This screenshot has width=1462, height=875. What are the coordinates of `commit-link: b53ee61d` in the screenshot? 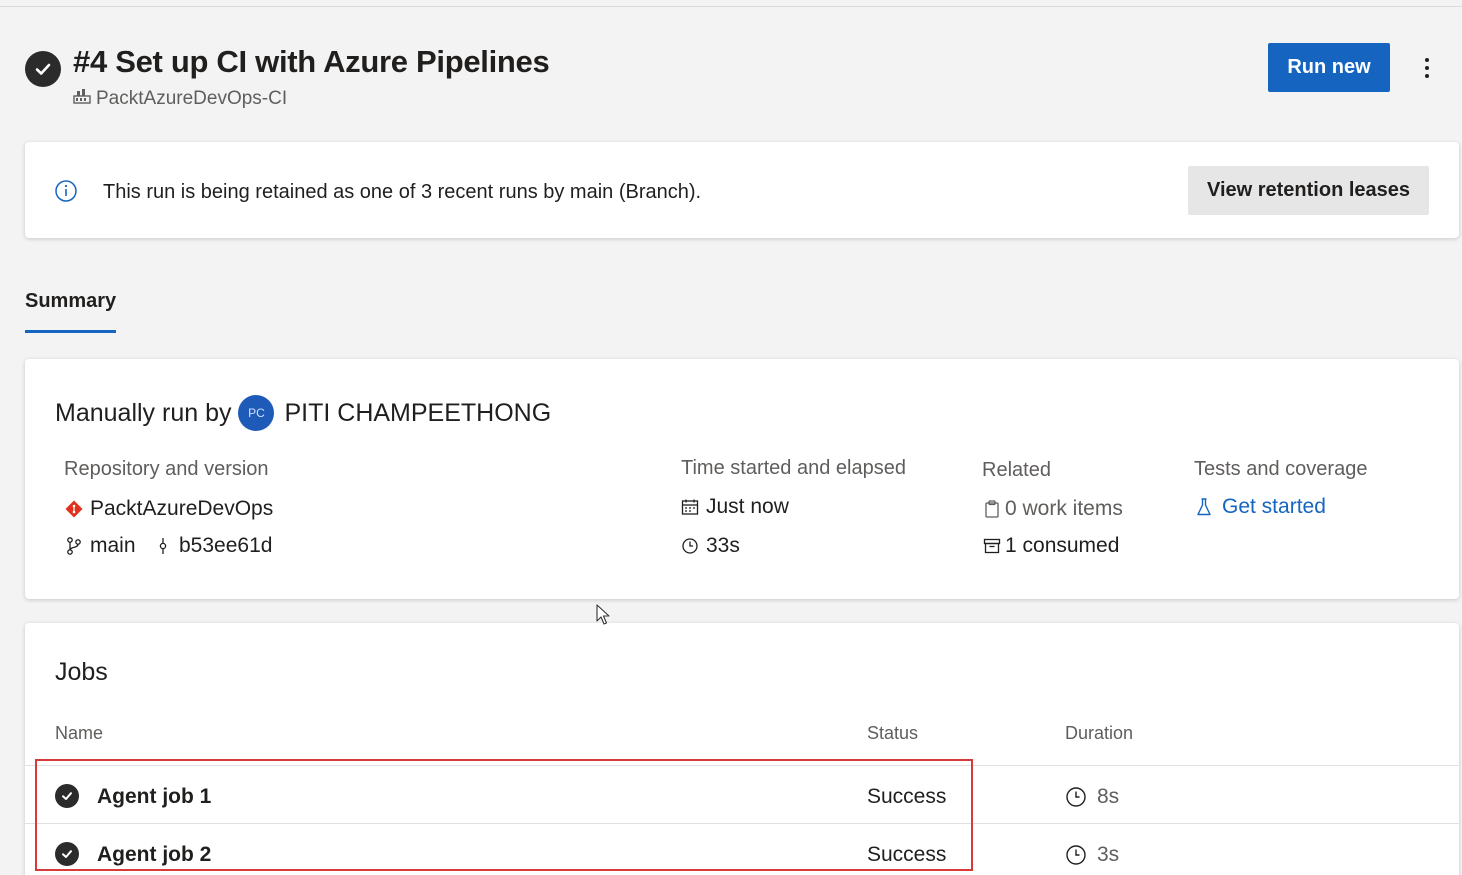 It's located at (212, 546).